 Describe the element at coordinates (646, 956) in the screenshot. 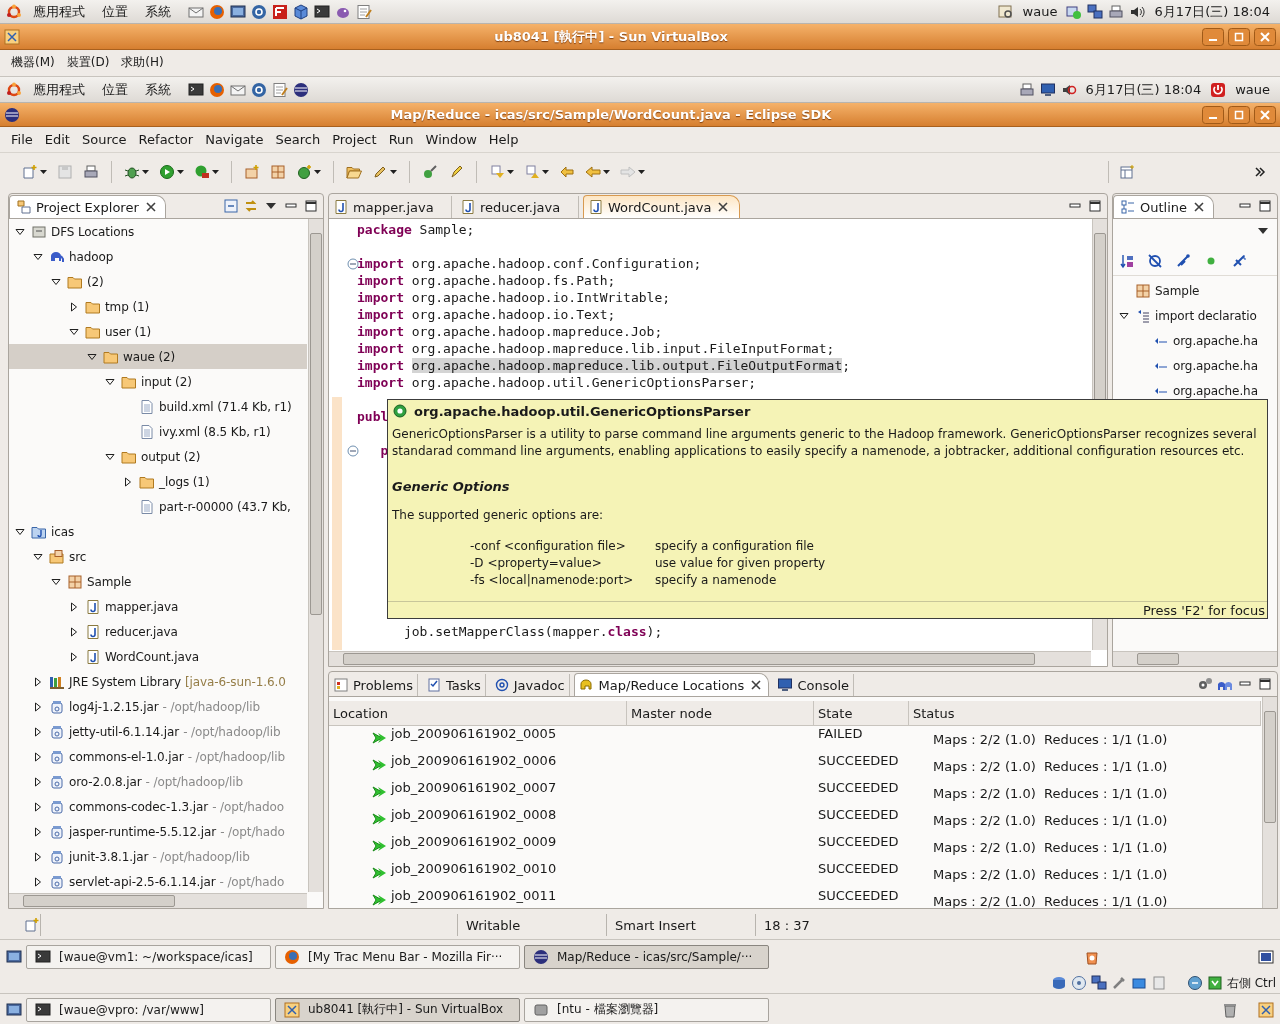

I see `taskbar-button: Map/Reduce - icas/src/Sample/···` at that location.